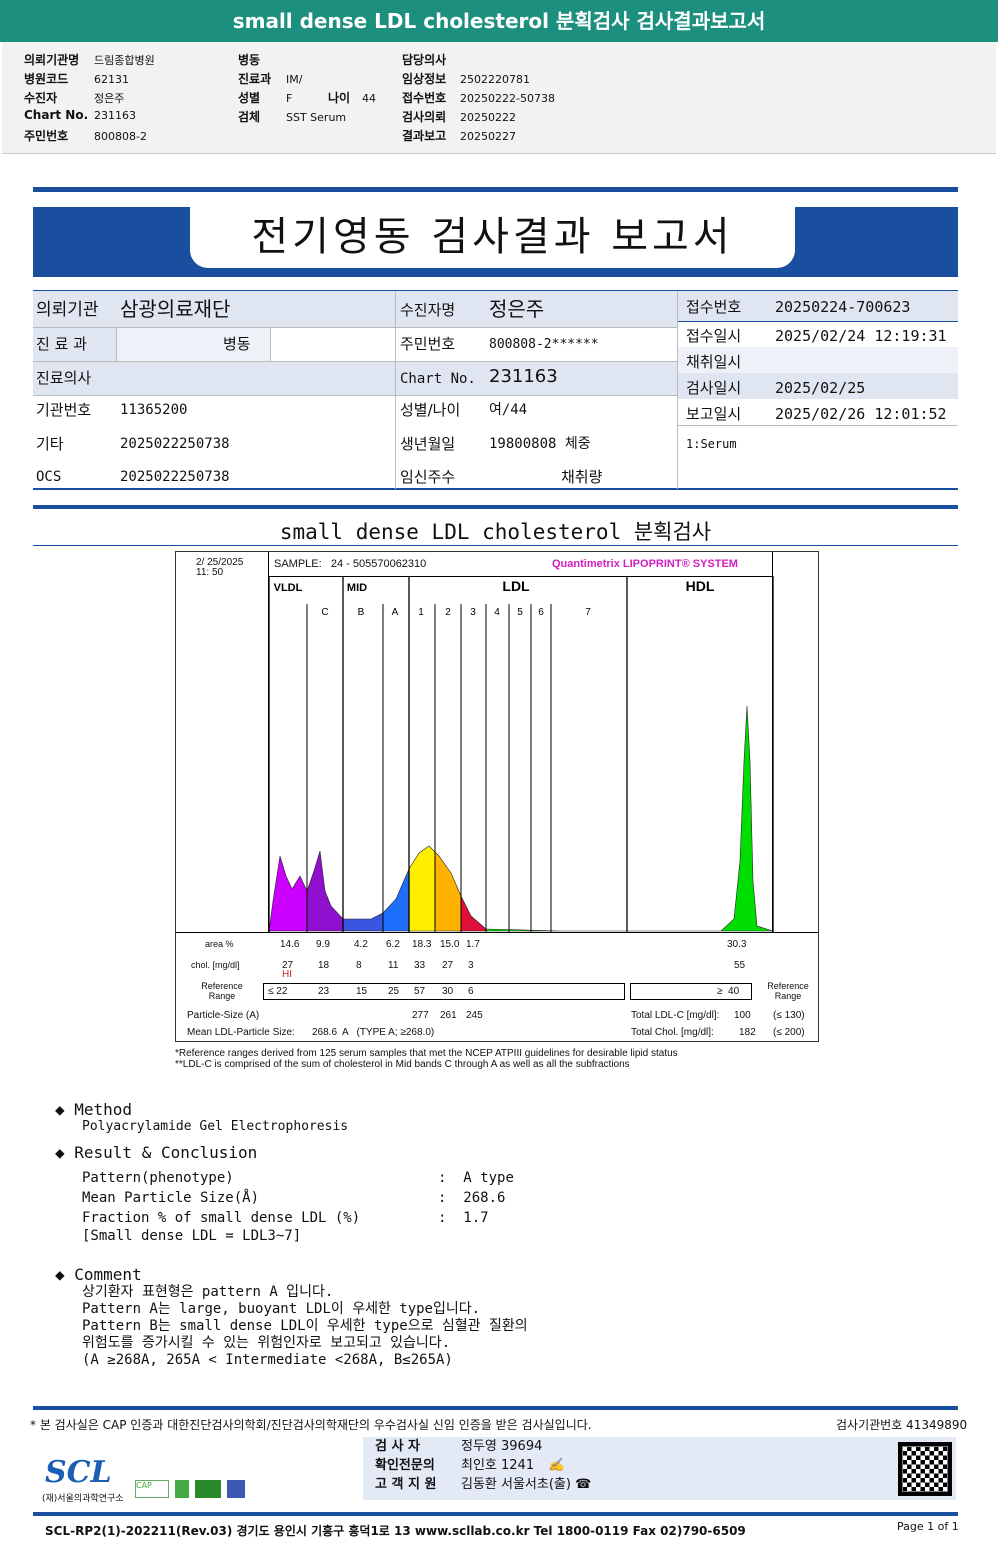  Describe the element at coordinates (288, 818) in the screenshot. I see `band-fill-VLDL` at that location.